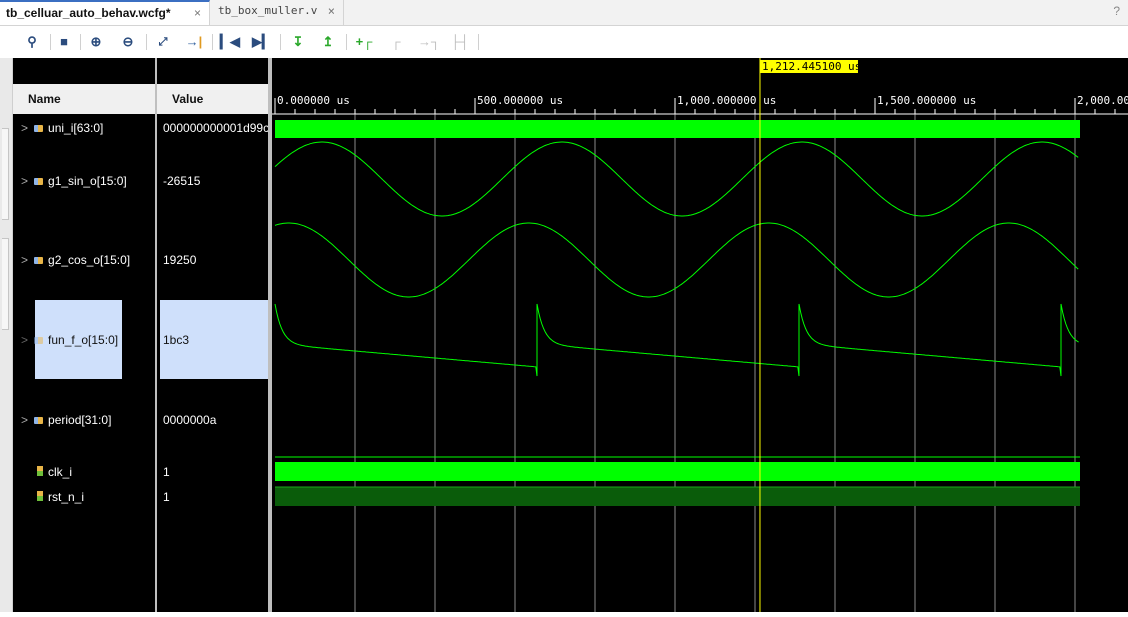 The height and width of the screenshot is (617, 1128). I want to click on previous-marker-icon: ┌, so click(396, 42).